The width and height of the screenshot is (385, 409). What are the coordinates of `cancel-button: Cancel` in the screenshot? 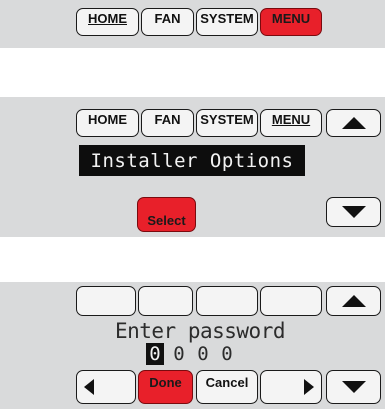 It's located at (227, 387).